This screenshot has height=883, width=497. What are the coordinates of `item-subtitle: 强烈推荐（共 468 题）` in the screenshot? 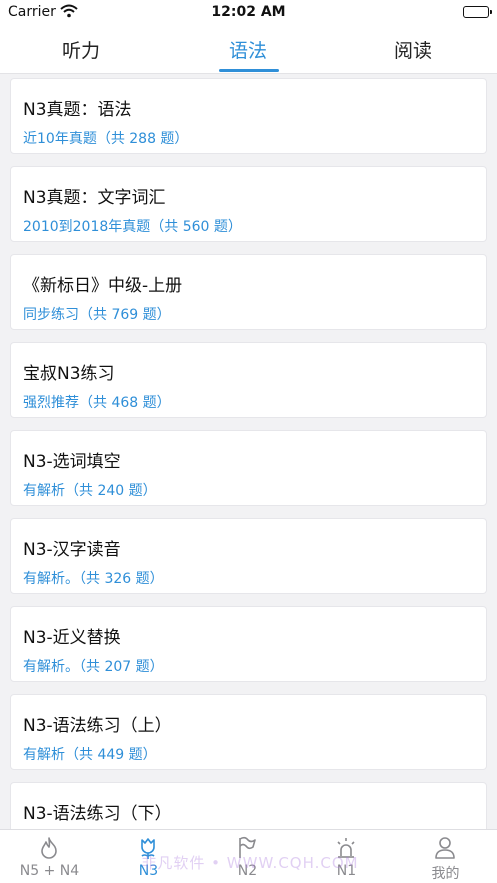 It's located at (97, 403).